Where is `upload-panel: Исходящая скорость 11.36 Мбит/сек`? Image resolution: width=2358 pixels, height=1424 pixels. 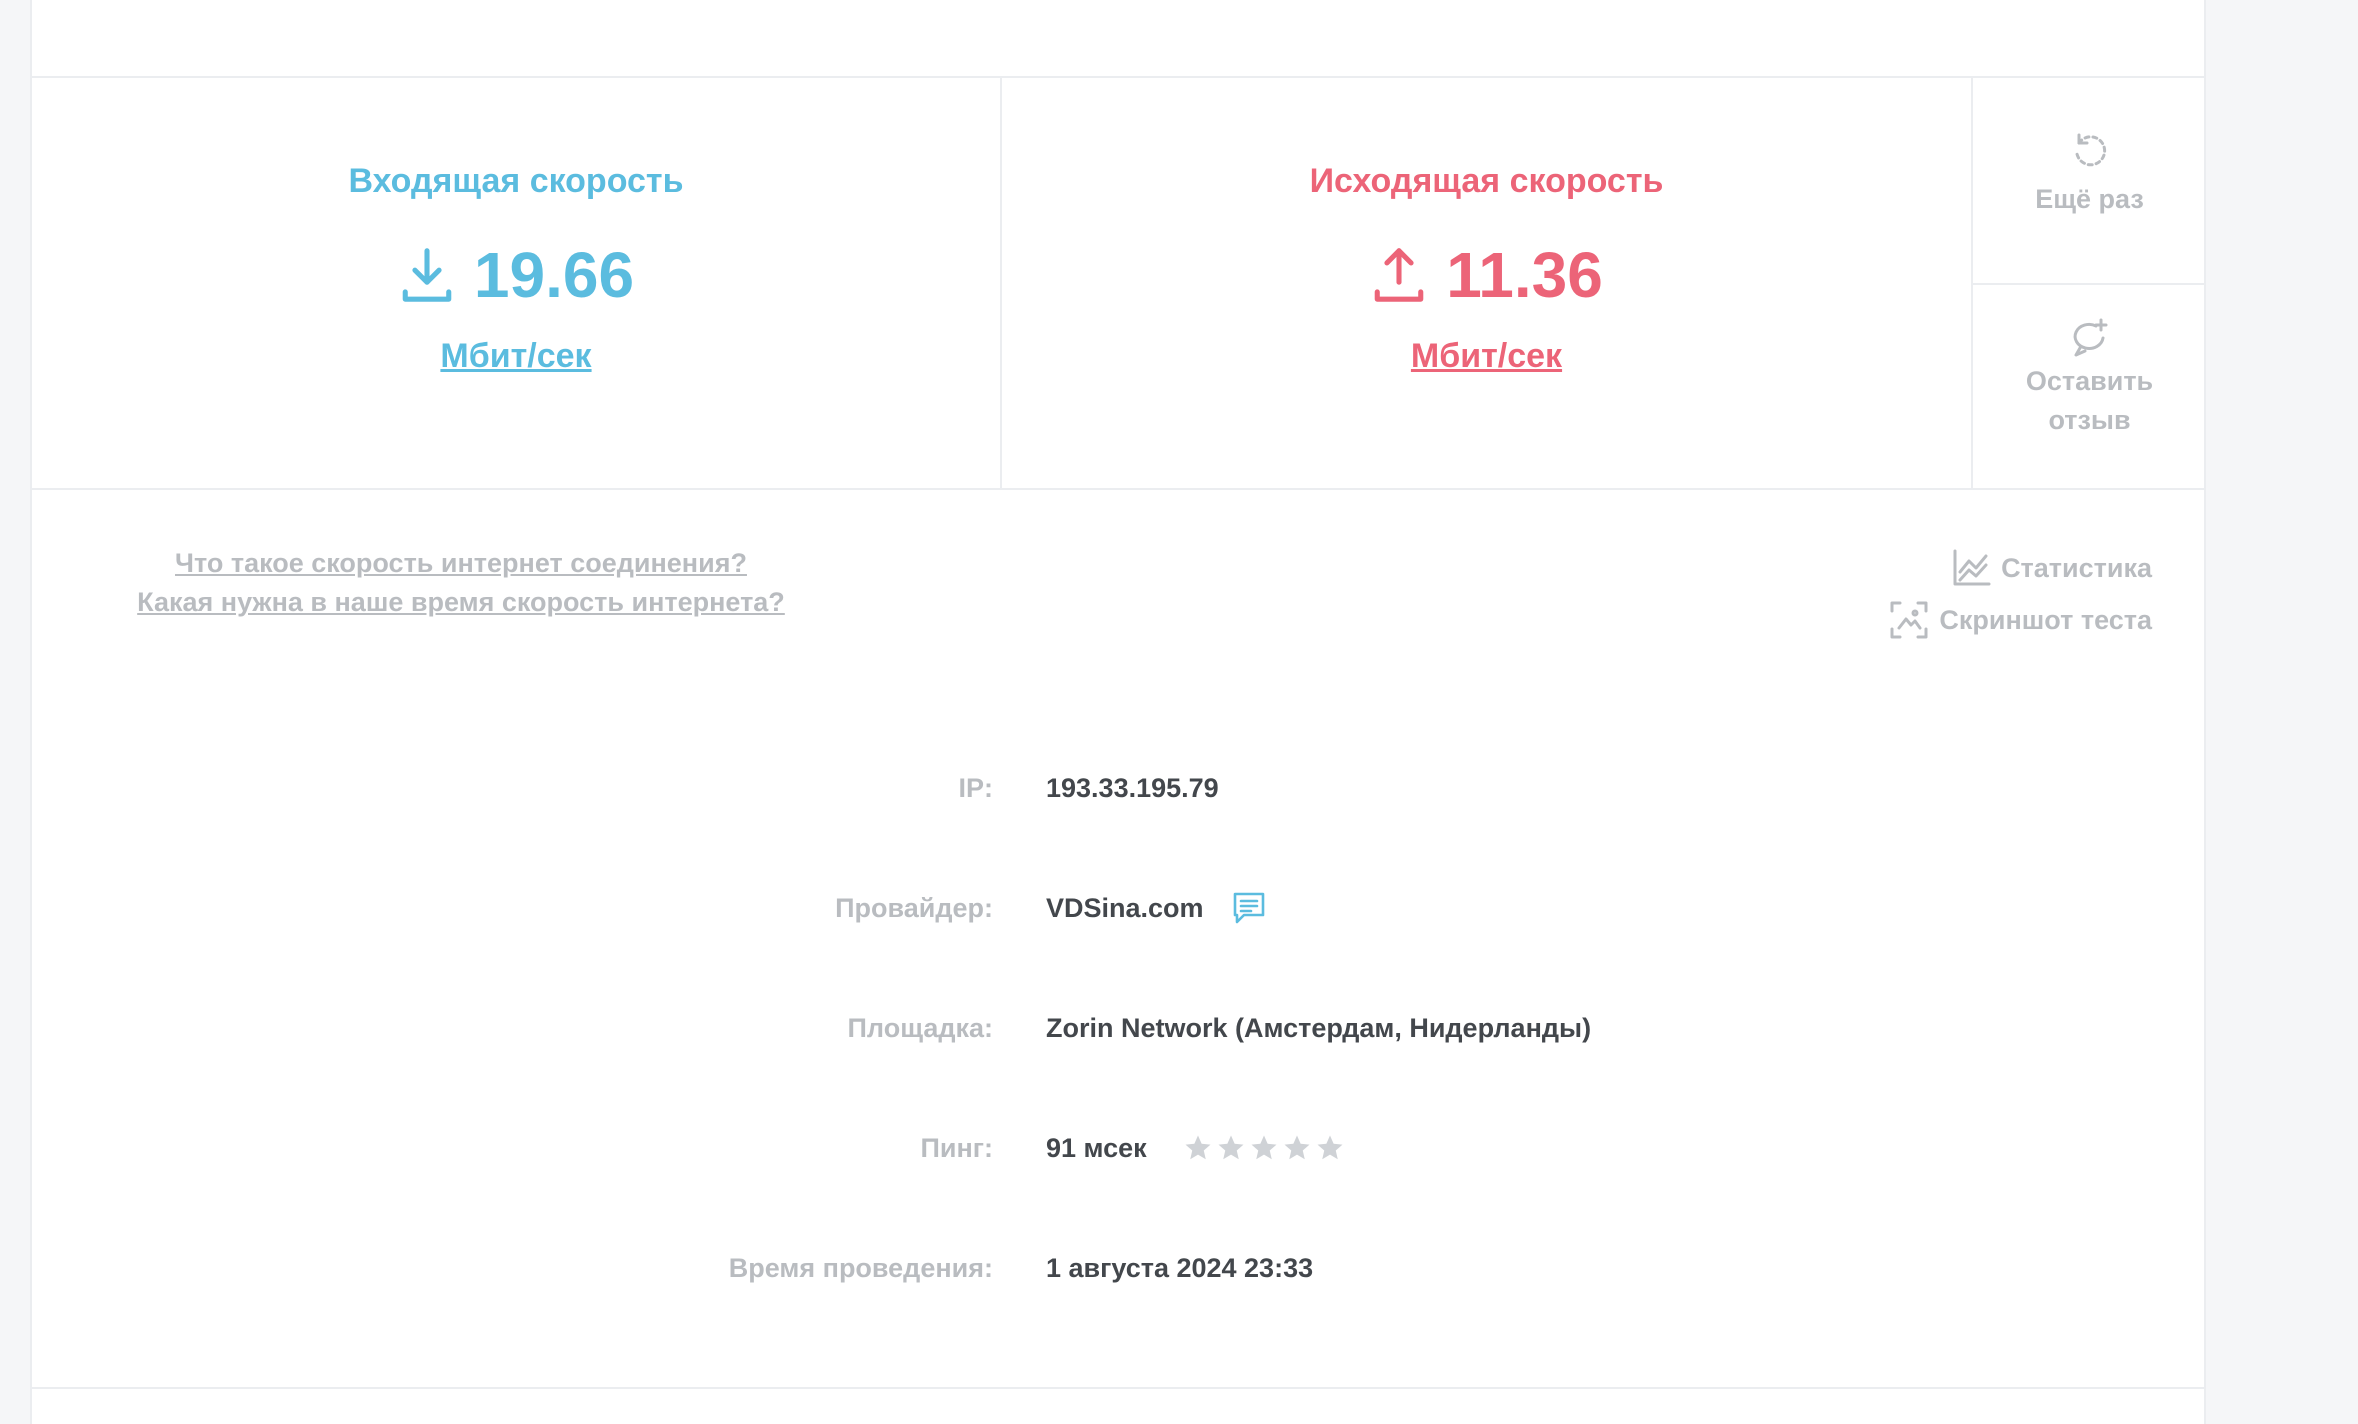 upload-panel: Исходящая скорость 11.36 Мбит/сек is located at coordinates (1486, 284).